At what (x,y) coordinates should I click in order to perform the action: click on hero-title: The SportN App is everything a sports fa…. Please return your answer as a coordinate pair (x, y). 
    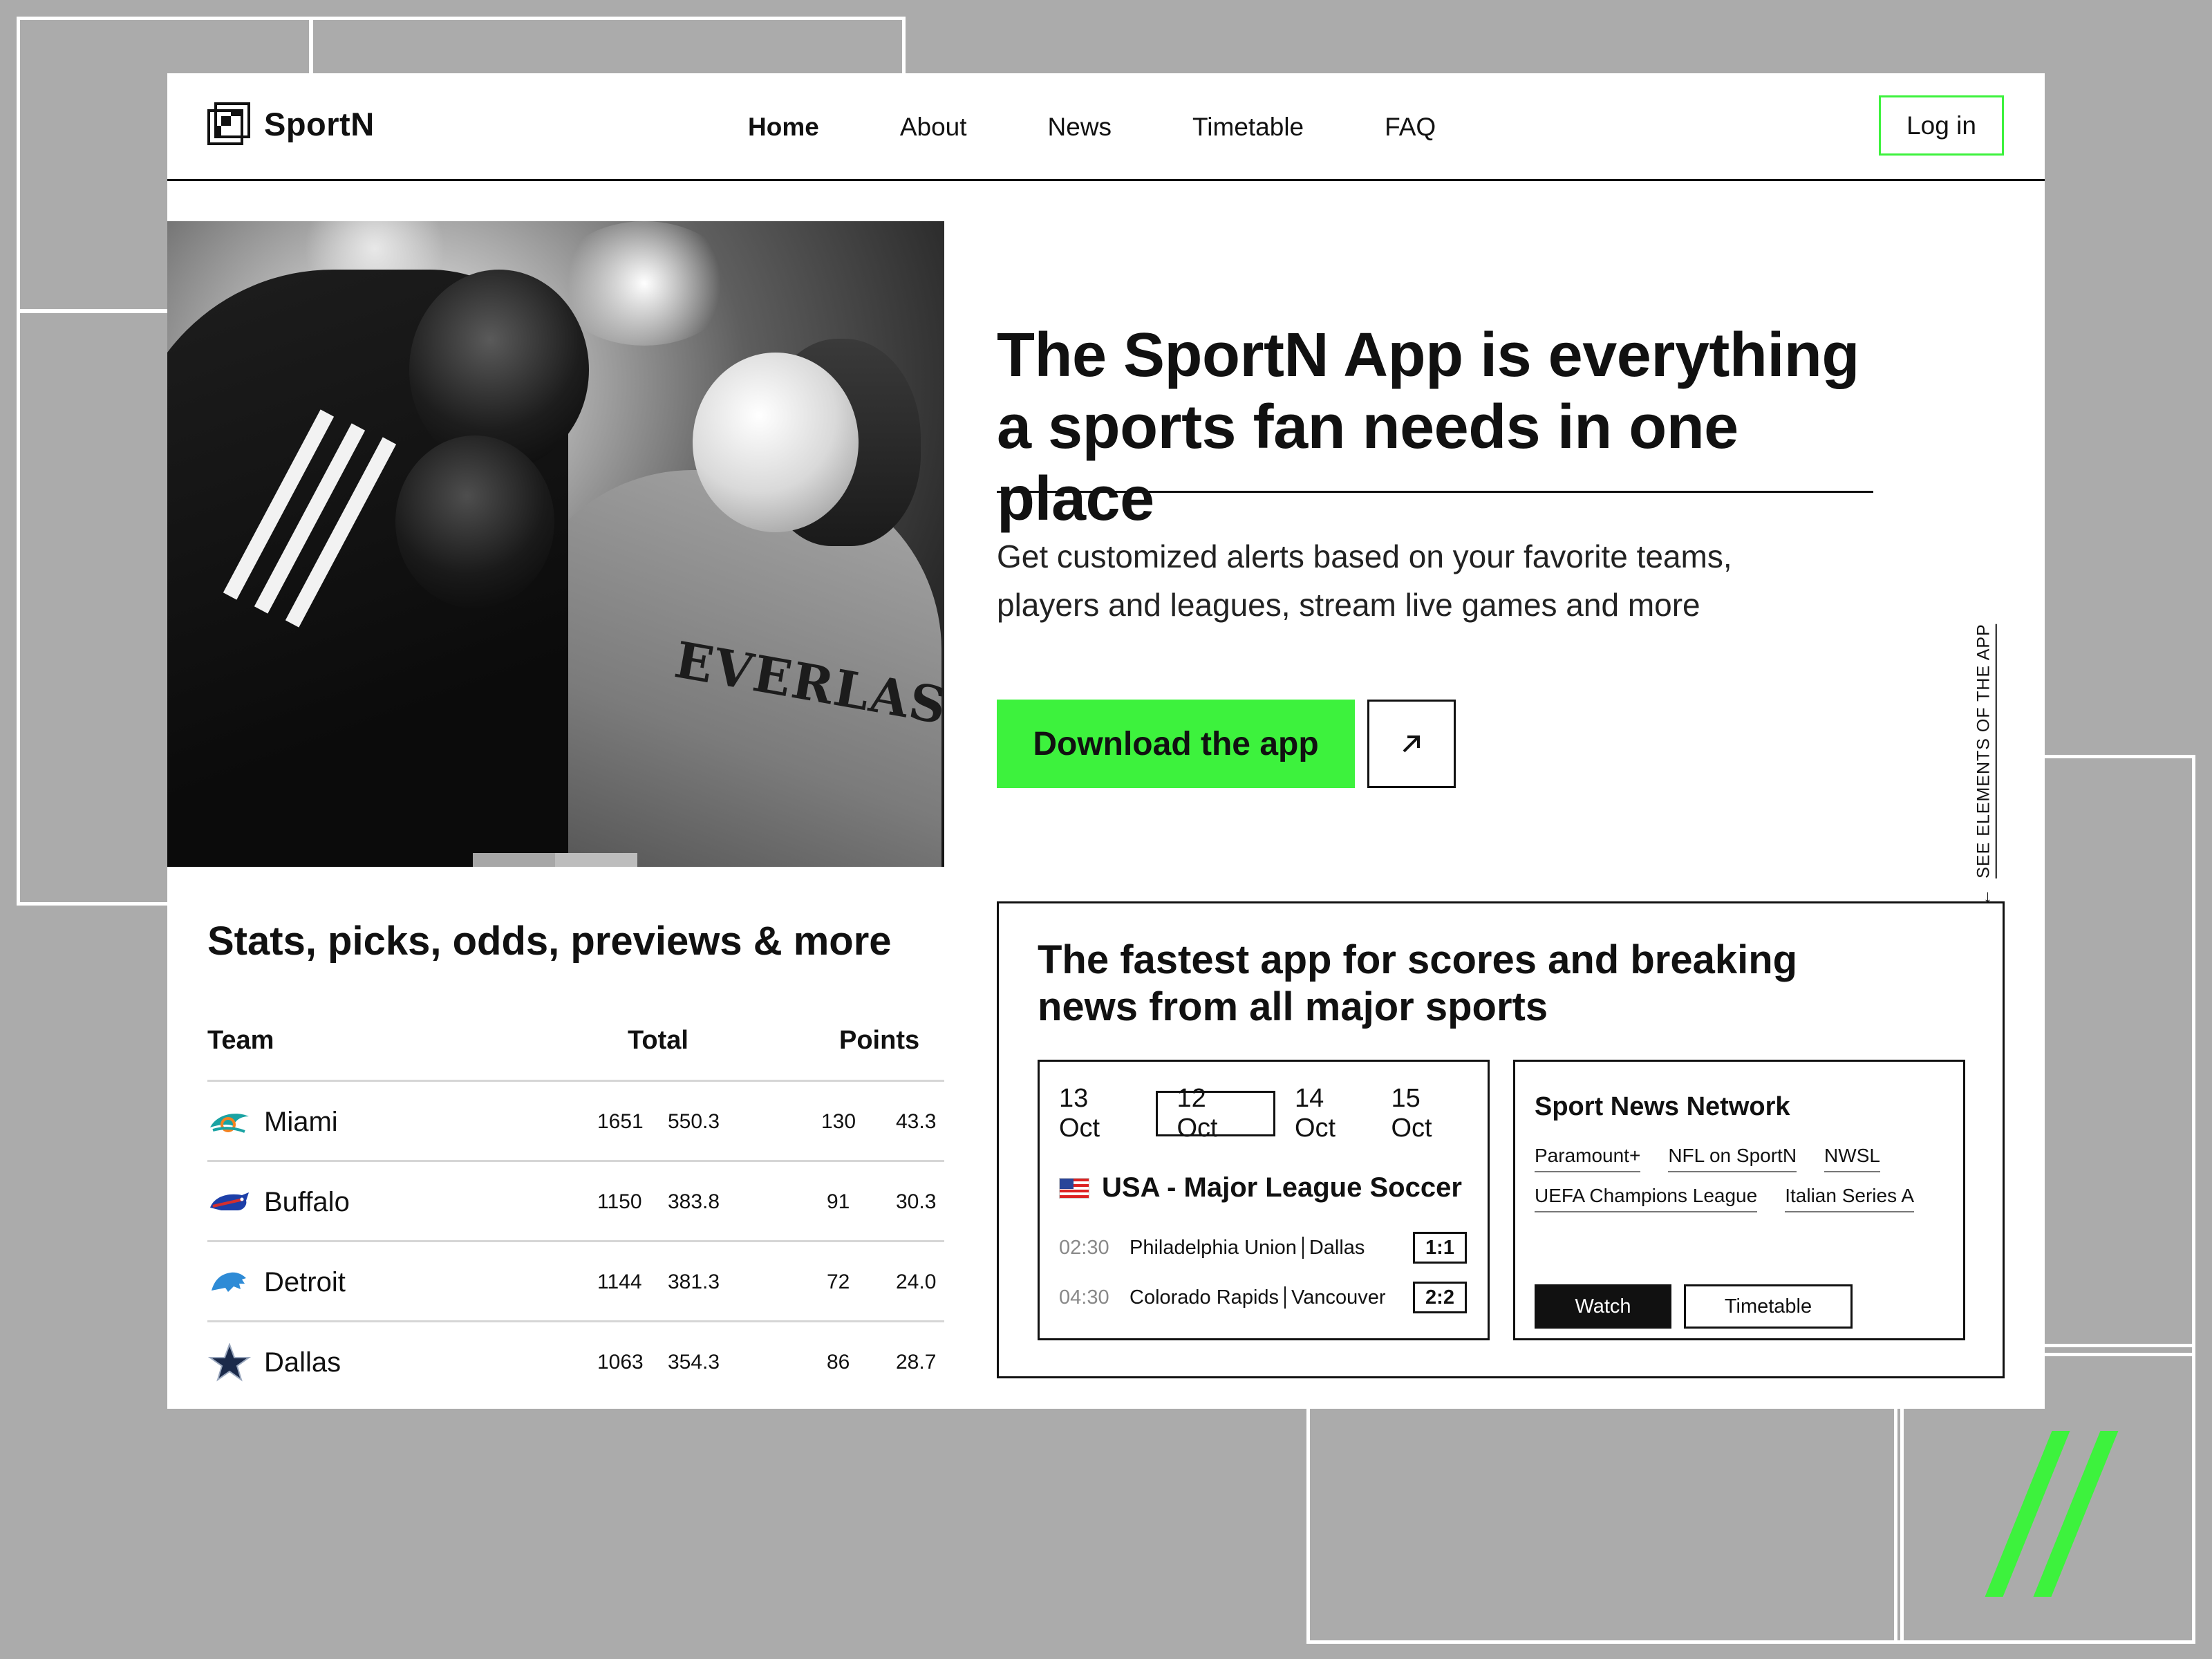
    Looking at the image, I should click on (1428, 427).